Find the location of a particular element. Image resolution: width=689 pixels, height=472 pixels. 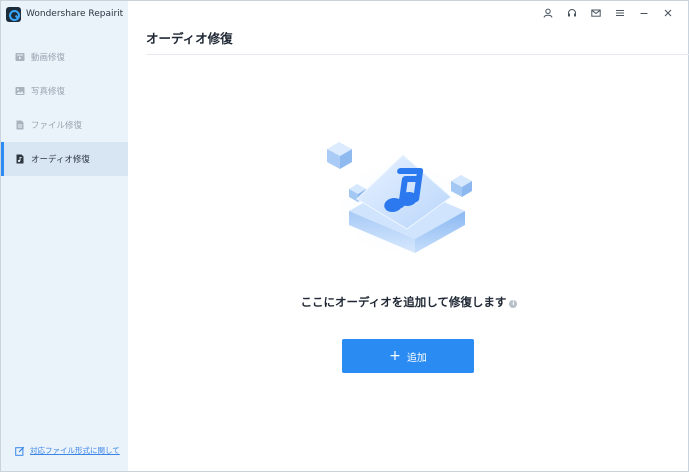

sidebar-nav: 動画修復 写真修復 ファイル修復 オーディオ修復 is located at coordinates (64, 108).